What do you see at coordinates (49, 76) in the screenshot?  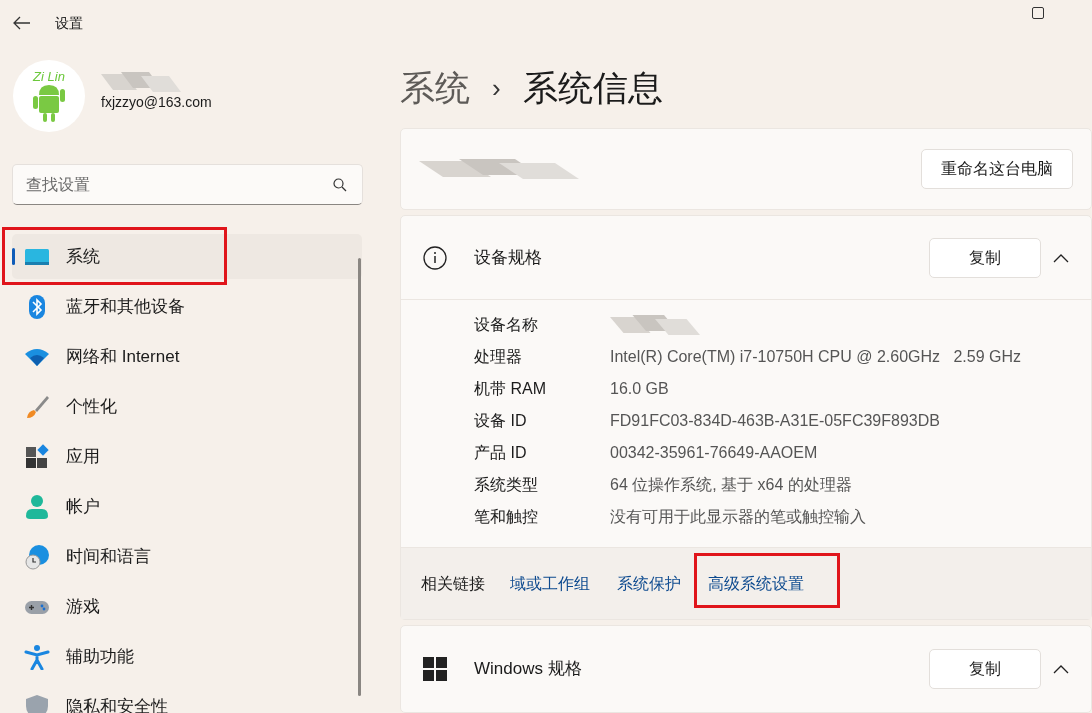 I see `avatar-text: Zi Lin` at bounding box center [49, 76].